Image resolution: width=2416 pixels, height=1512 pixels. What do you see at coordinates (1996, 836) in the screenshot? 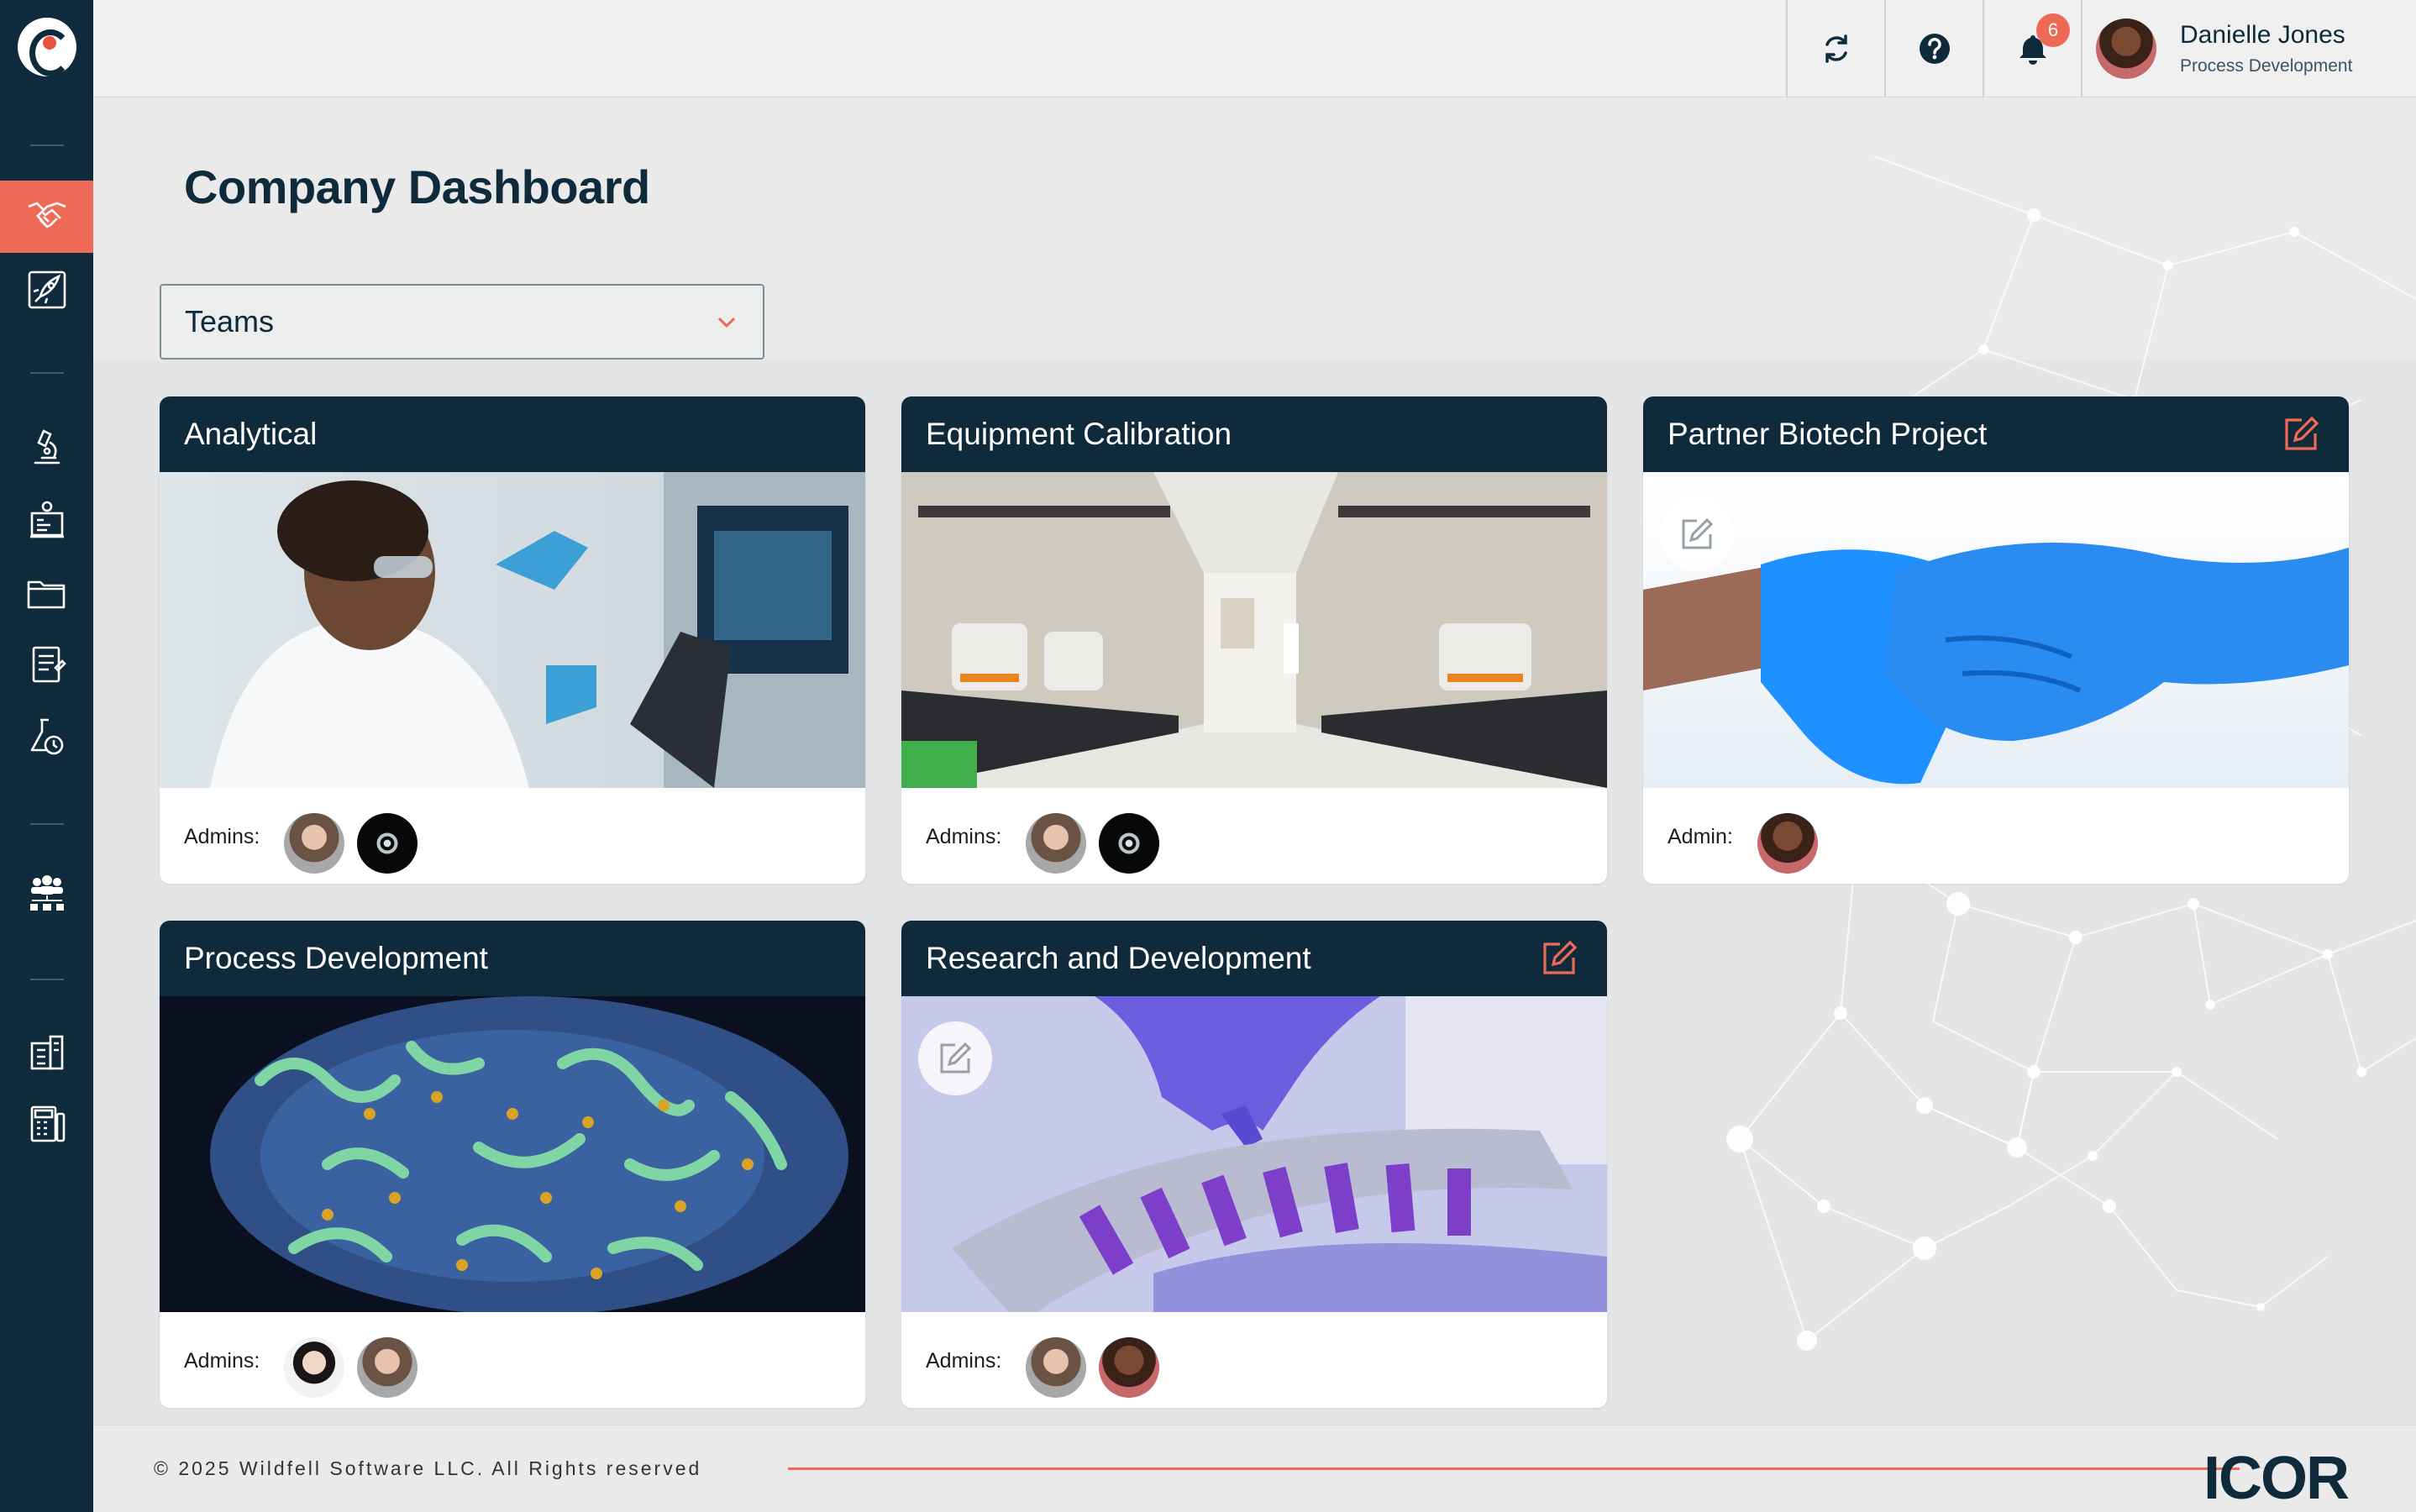
I see `card-footer: Admin:` at bounding box center [1996, 836].